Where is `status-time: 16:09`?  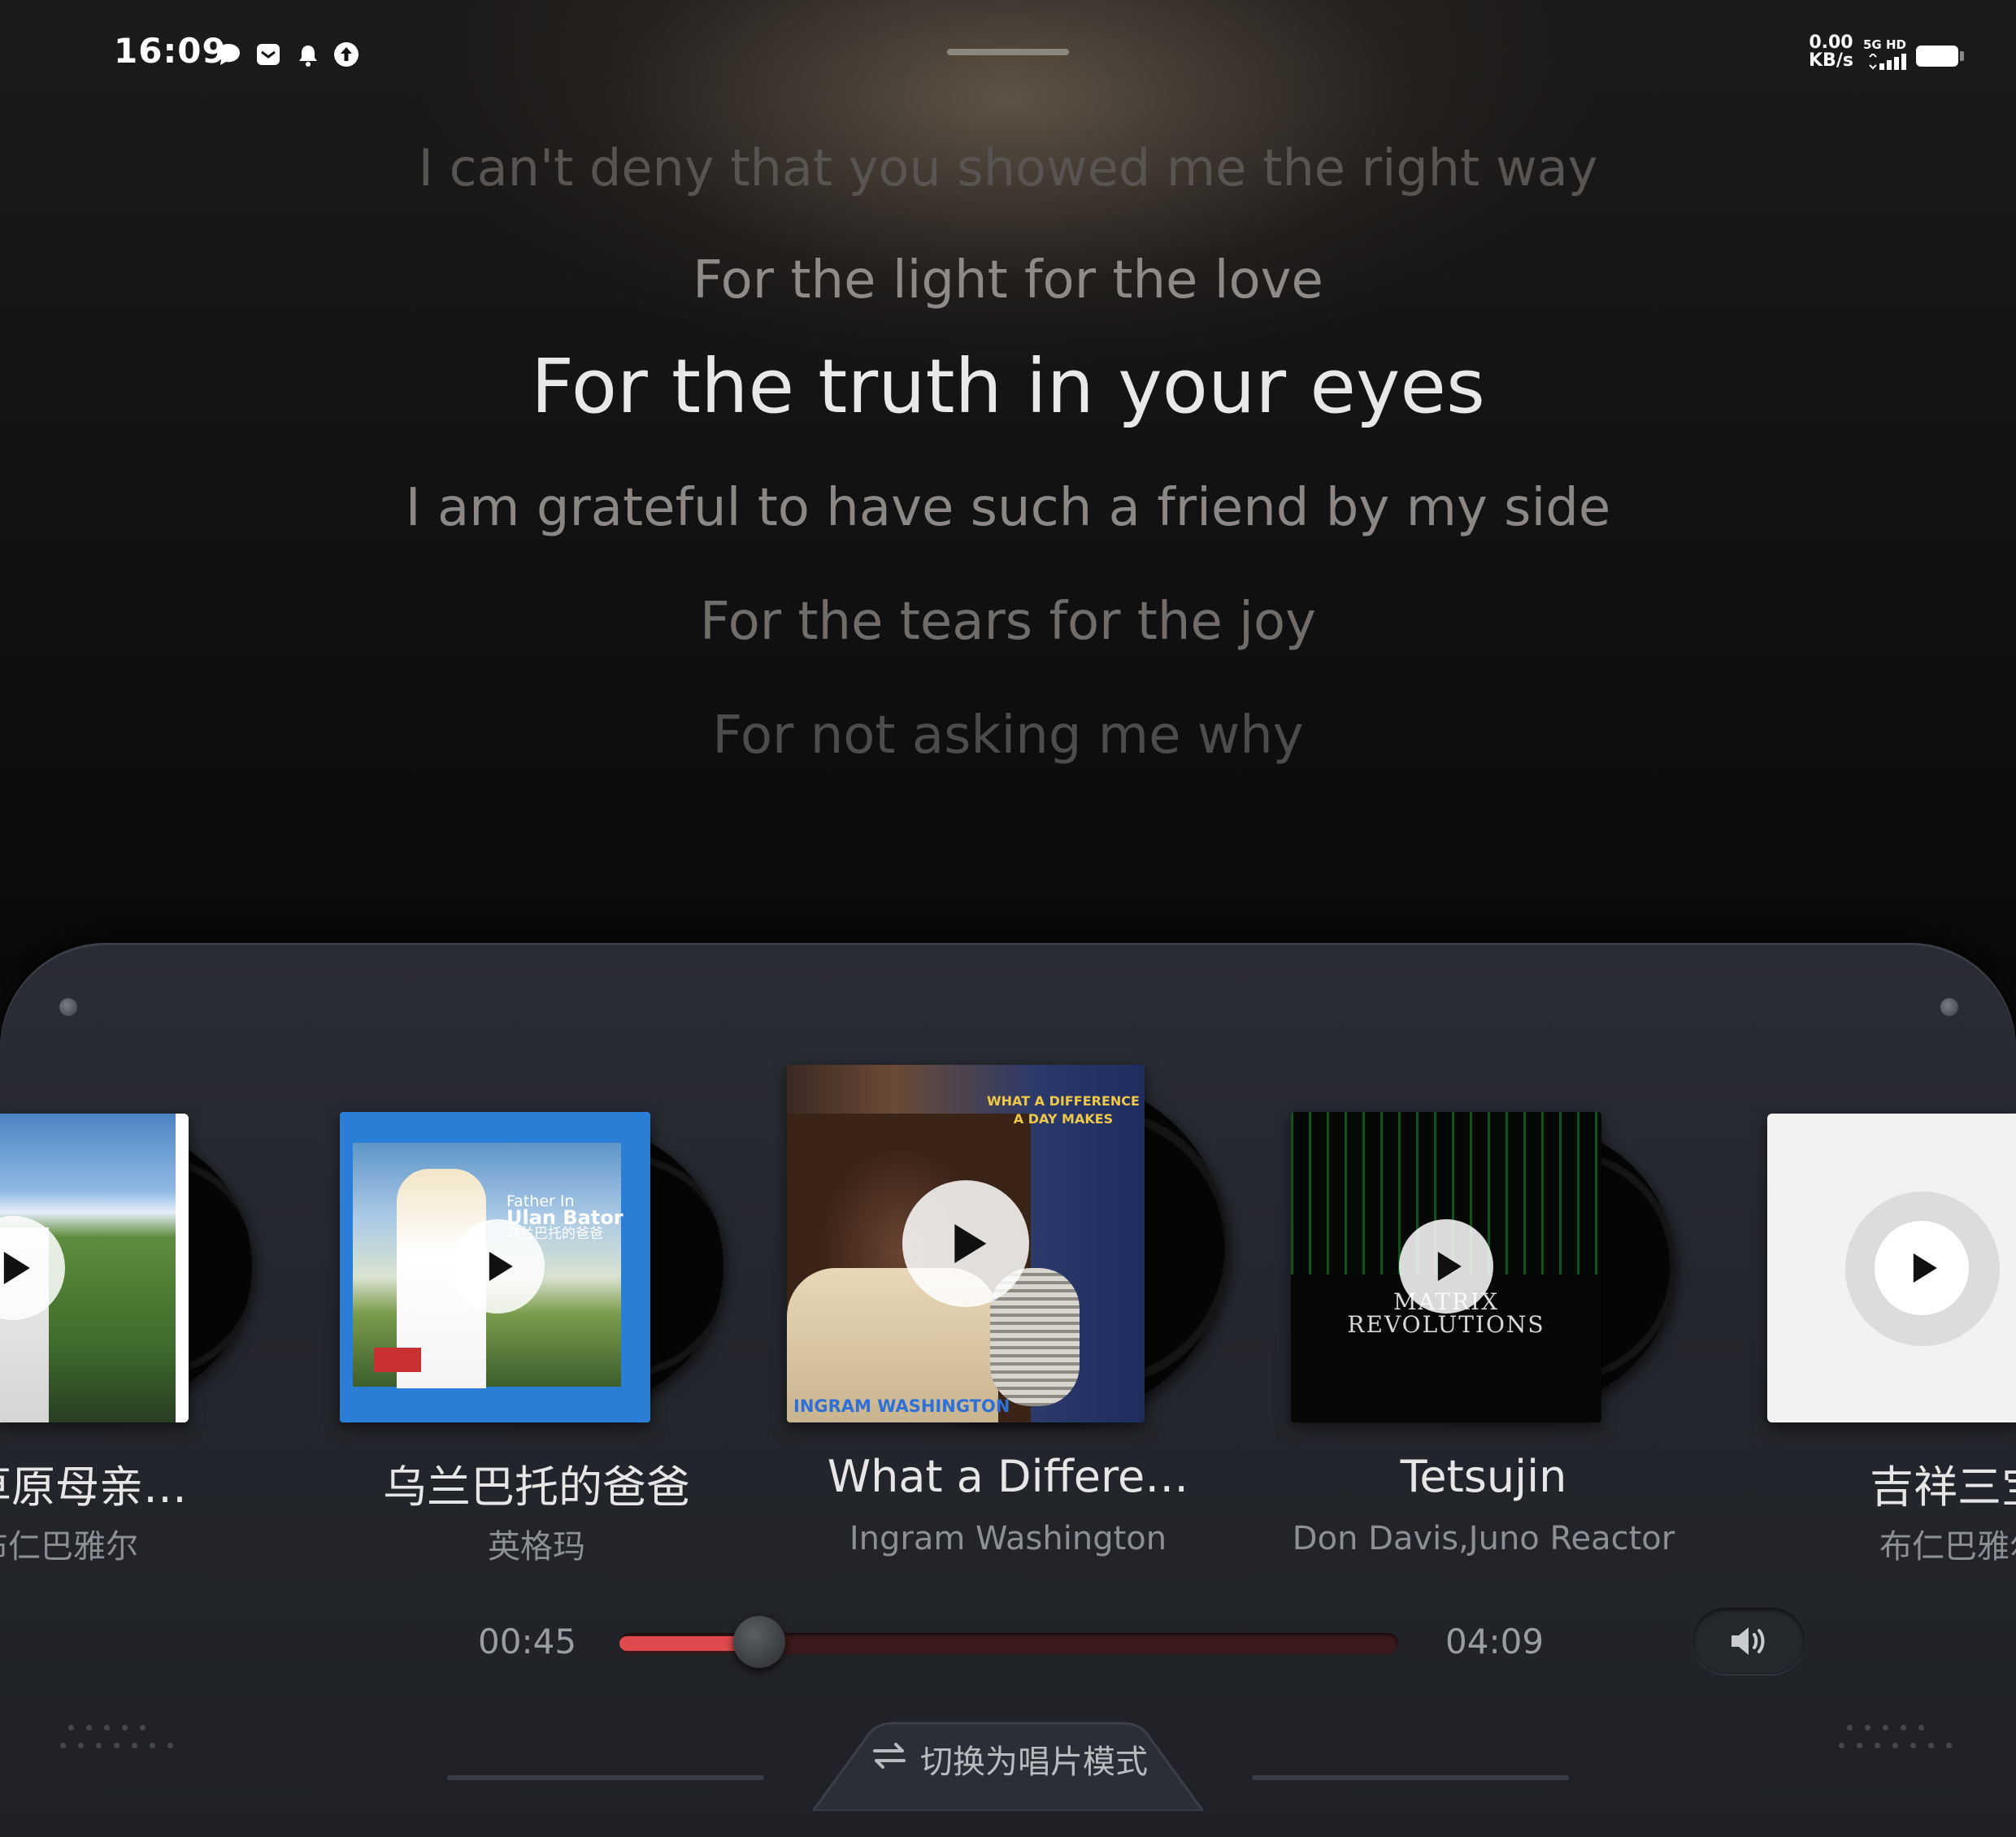
status-time: 16:09 is located at coordinates (170, 51).